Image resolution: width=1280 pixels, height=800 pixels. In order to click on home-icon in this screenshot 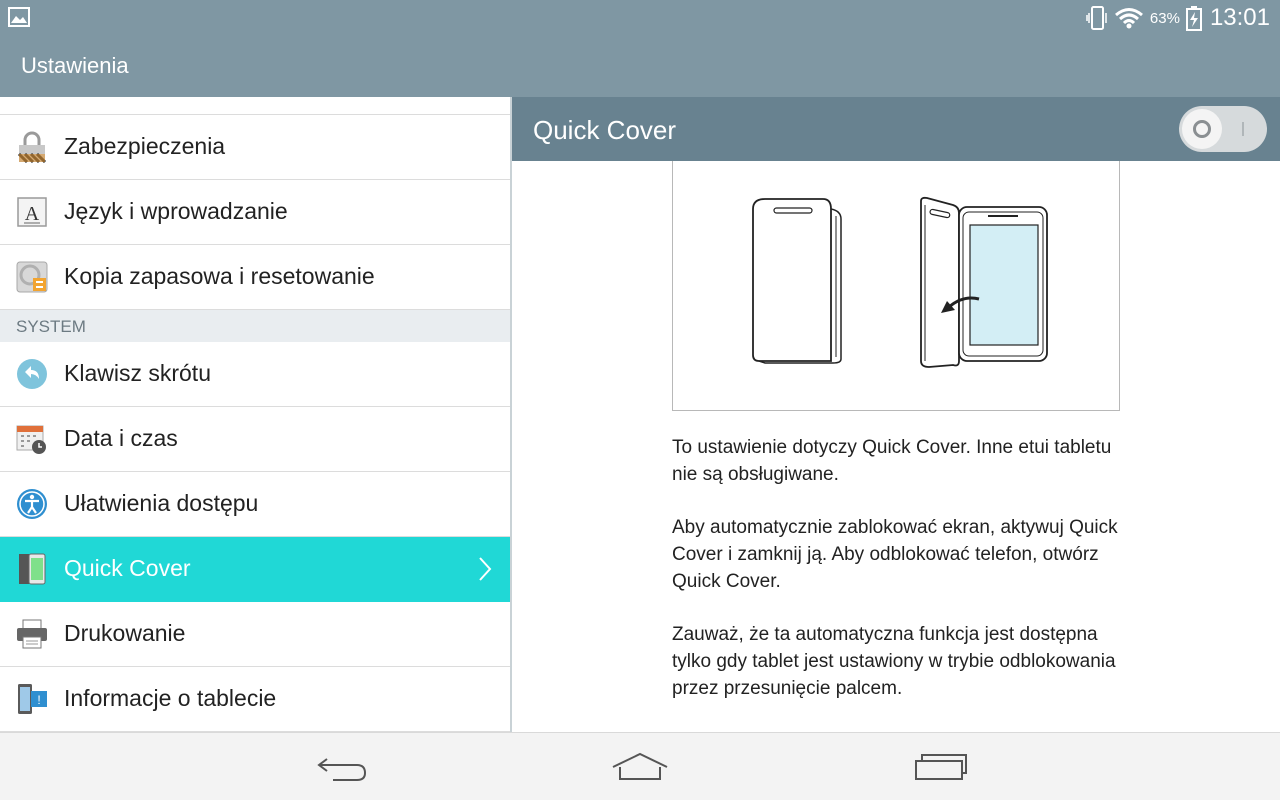, I will do `click(640, 767)`.